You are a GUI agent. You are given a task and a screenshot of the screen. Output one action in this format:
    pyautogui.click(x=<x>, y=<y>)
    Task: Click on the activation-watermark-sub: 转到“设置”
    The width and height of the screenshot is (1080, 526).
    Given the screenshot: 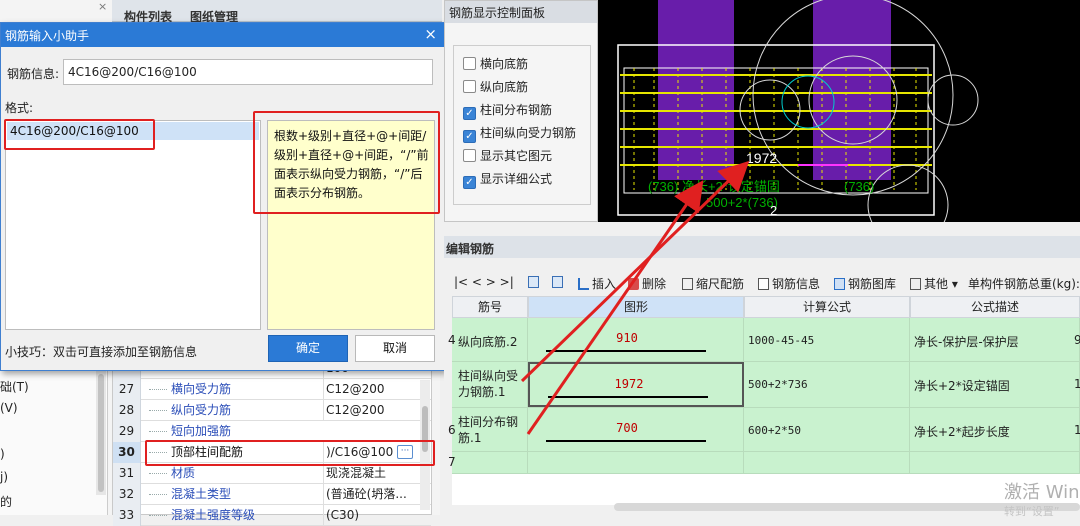 What is the action you would take?
    pyautogui.click(x=1032, y=511)
    